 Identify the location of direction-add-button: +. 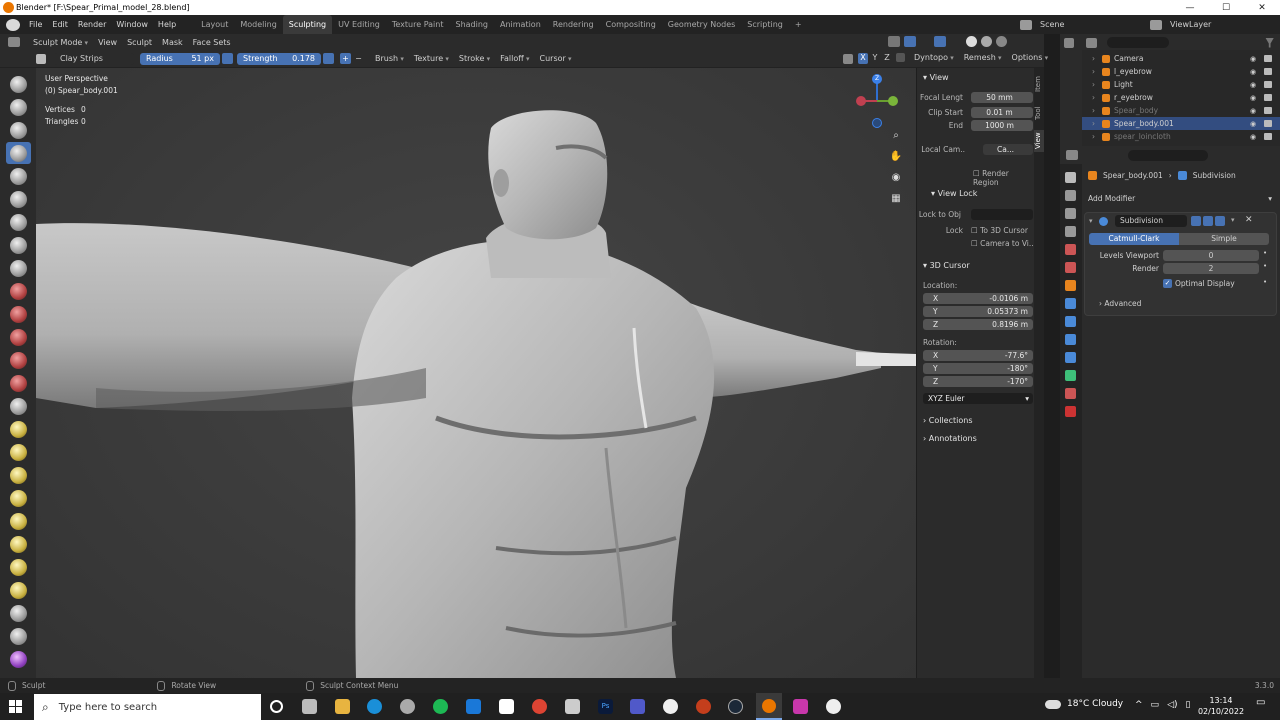
(345, 58).